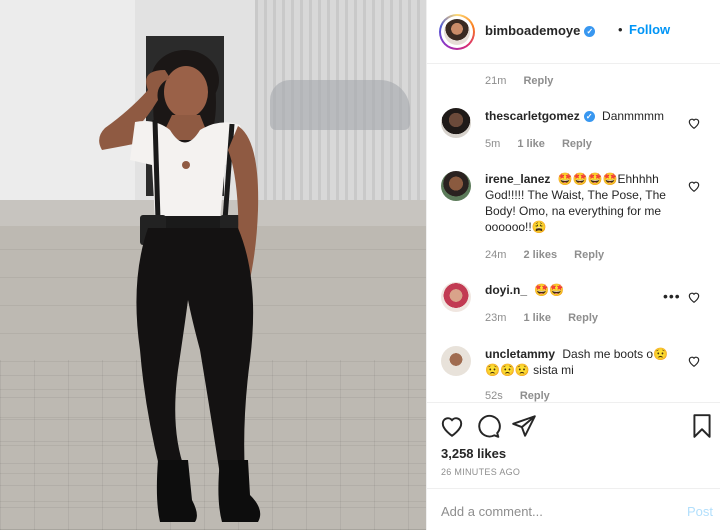 The image size is (720, 530). What do you see at coordinates (517, 396) in the screenshot?
I see `comment-meta: 52s Reply` at bounding box center [517, 396].